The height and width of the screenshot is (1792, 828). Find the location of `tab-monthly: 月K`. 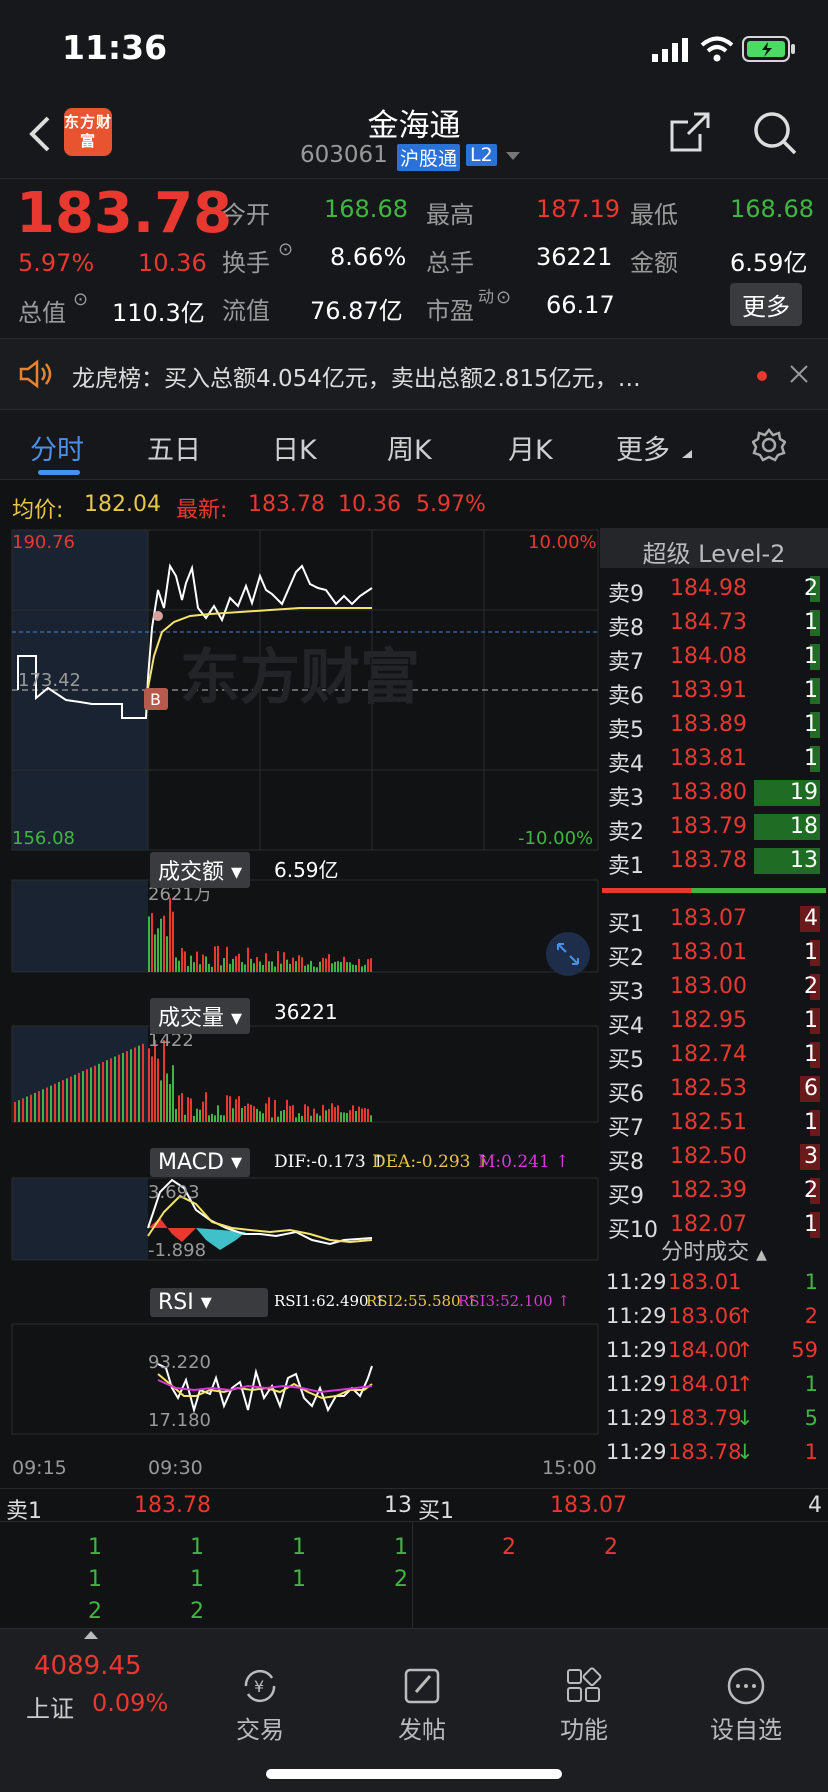

tab-monthly: 月K is located at coordinates (530, 447).